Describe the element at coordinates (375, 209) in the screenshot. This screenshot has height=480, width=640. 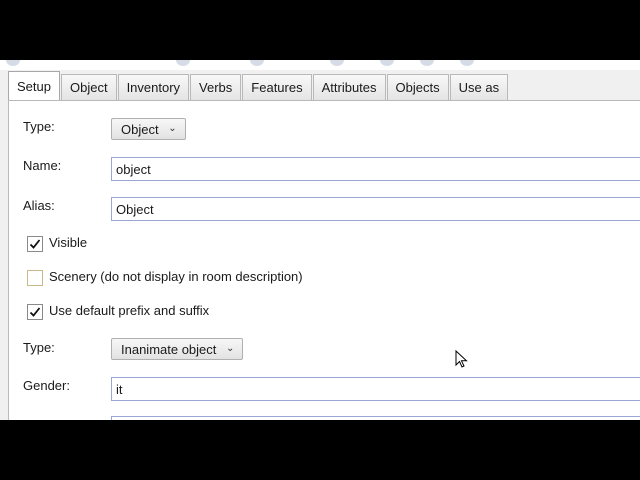
I see `alias-field: Object` at that location.